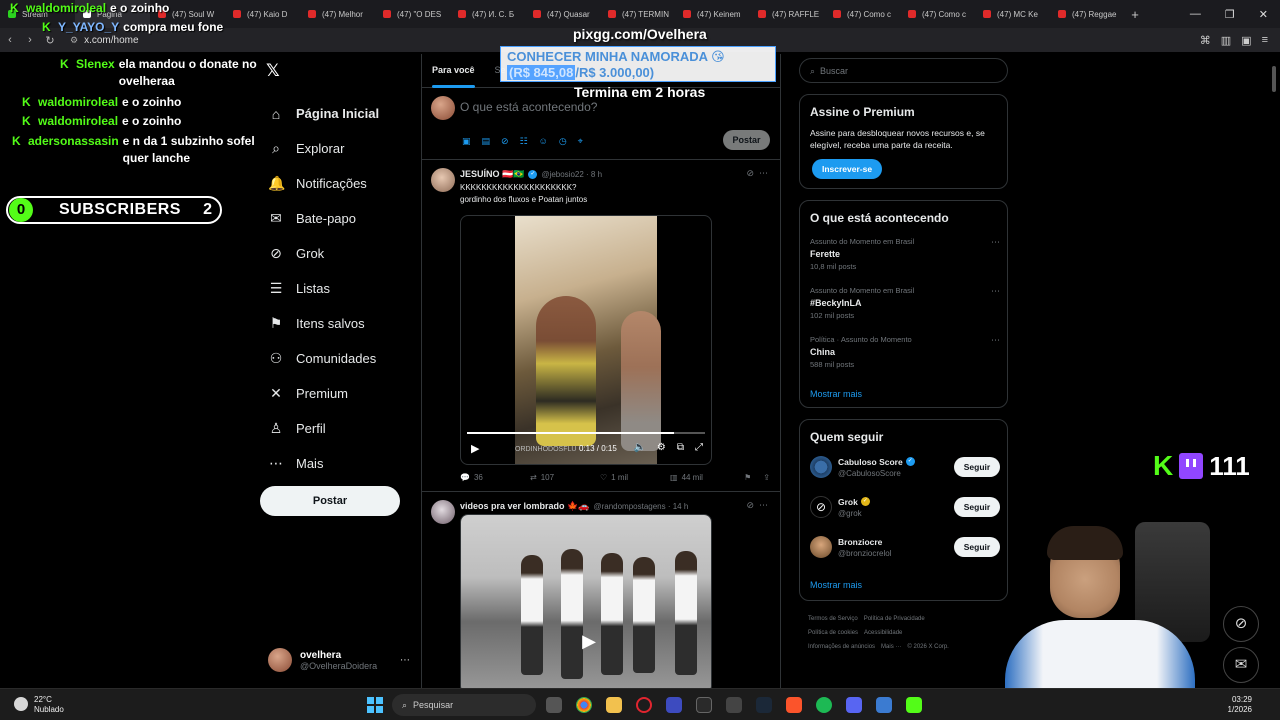 The height and width of the screenshot is (720, 1280). I want to click on follow-suggestion: Cabuloso Score ✓ @CabulosoScore Seguir, so click(905, 467).